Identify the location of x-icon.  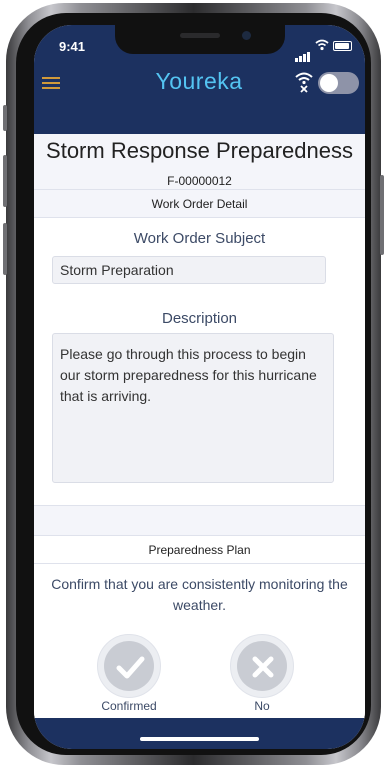
(263, 667).